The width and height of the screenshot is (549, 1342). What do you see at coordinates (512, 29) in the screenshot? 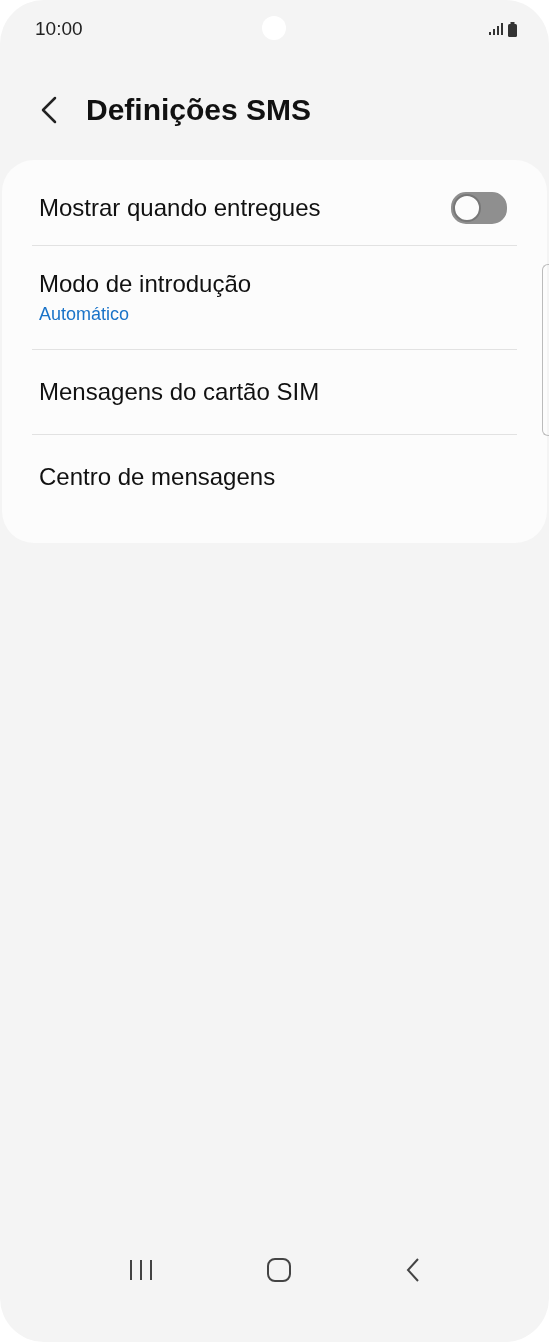
I see `battery-icon` at bounding box center [512, 29].